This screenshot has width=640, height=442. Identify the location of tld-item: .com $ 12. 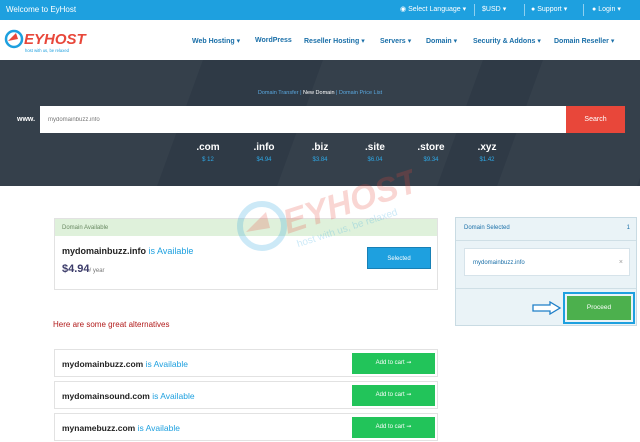
(208, 152).